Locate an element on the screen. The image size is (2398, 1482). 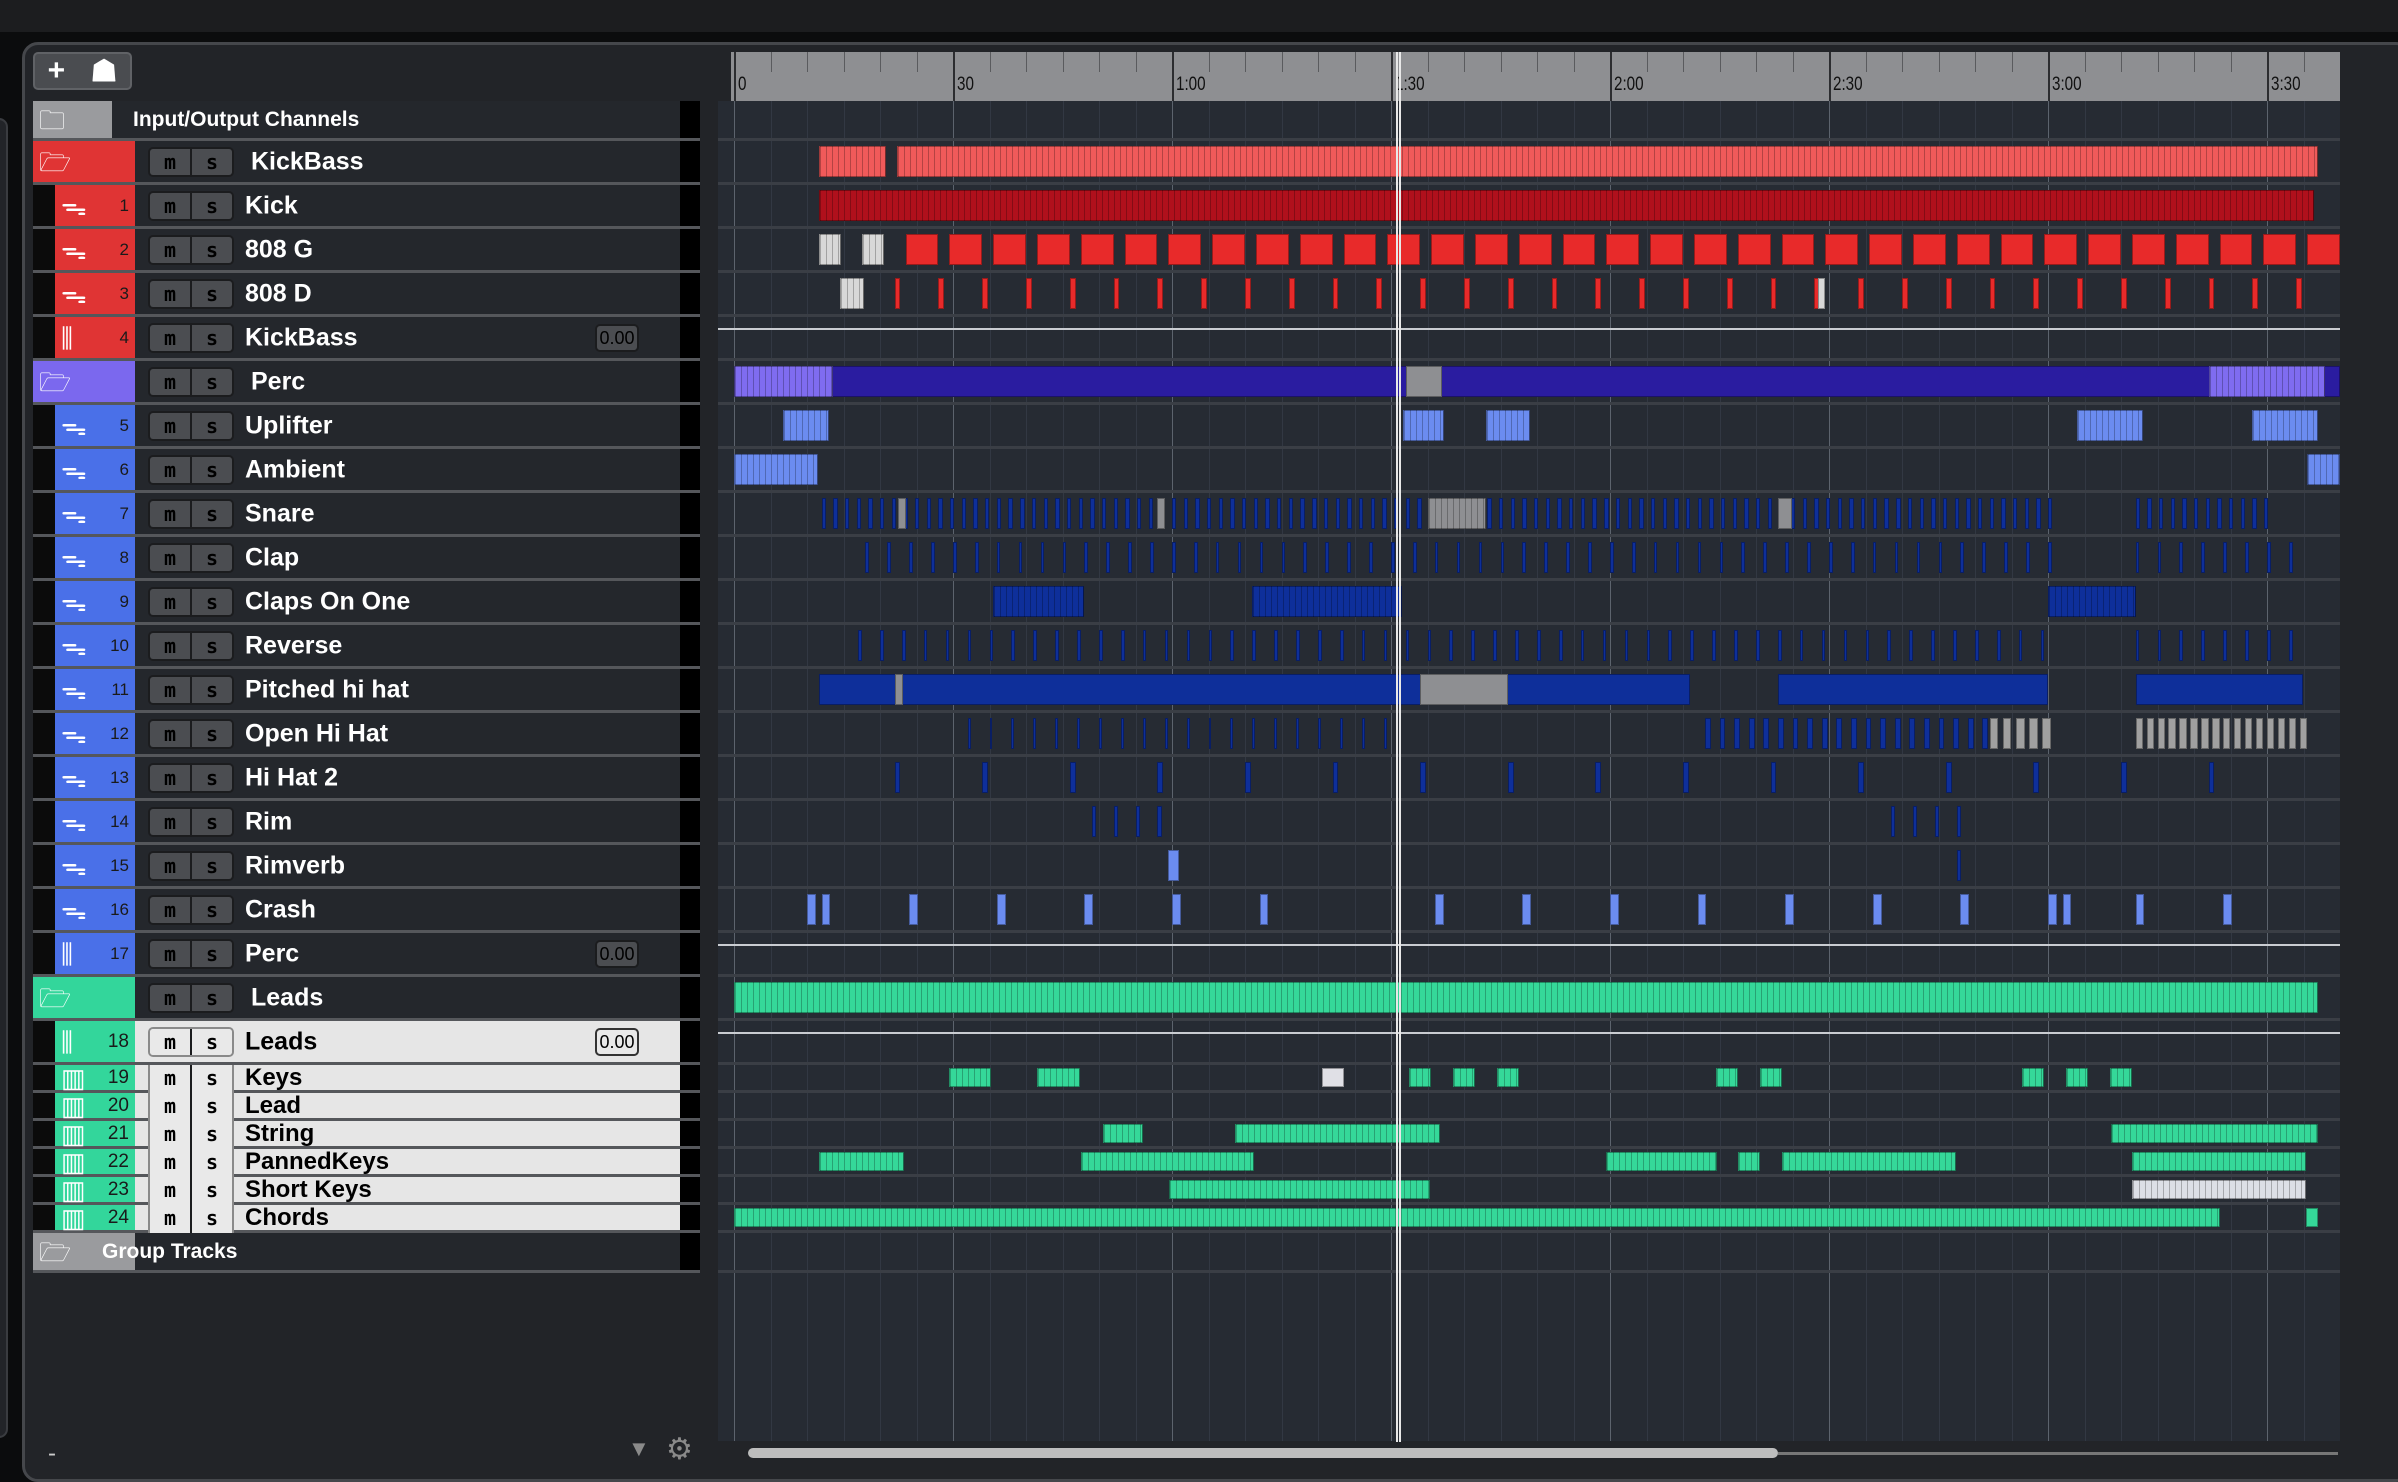
track-lane is located at coordinates (1529, 515).